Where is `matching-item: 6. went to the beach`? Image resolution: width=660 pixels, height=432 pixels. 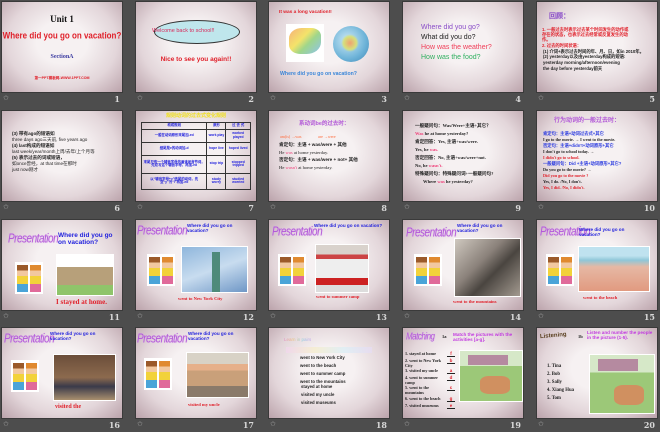
matching-item: 6. went to the beach is located at coordinates (423, 398).